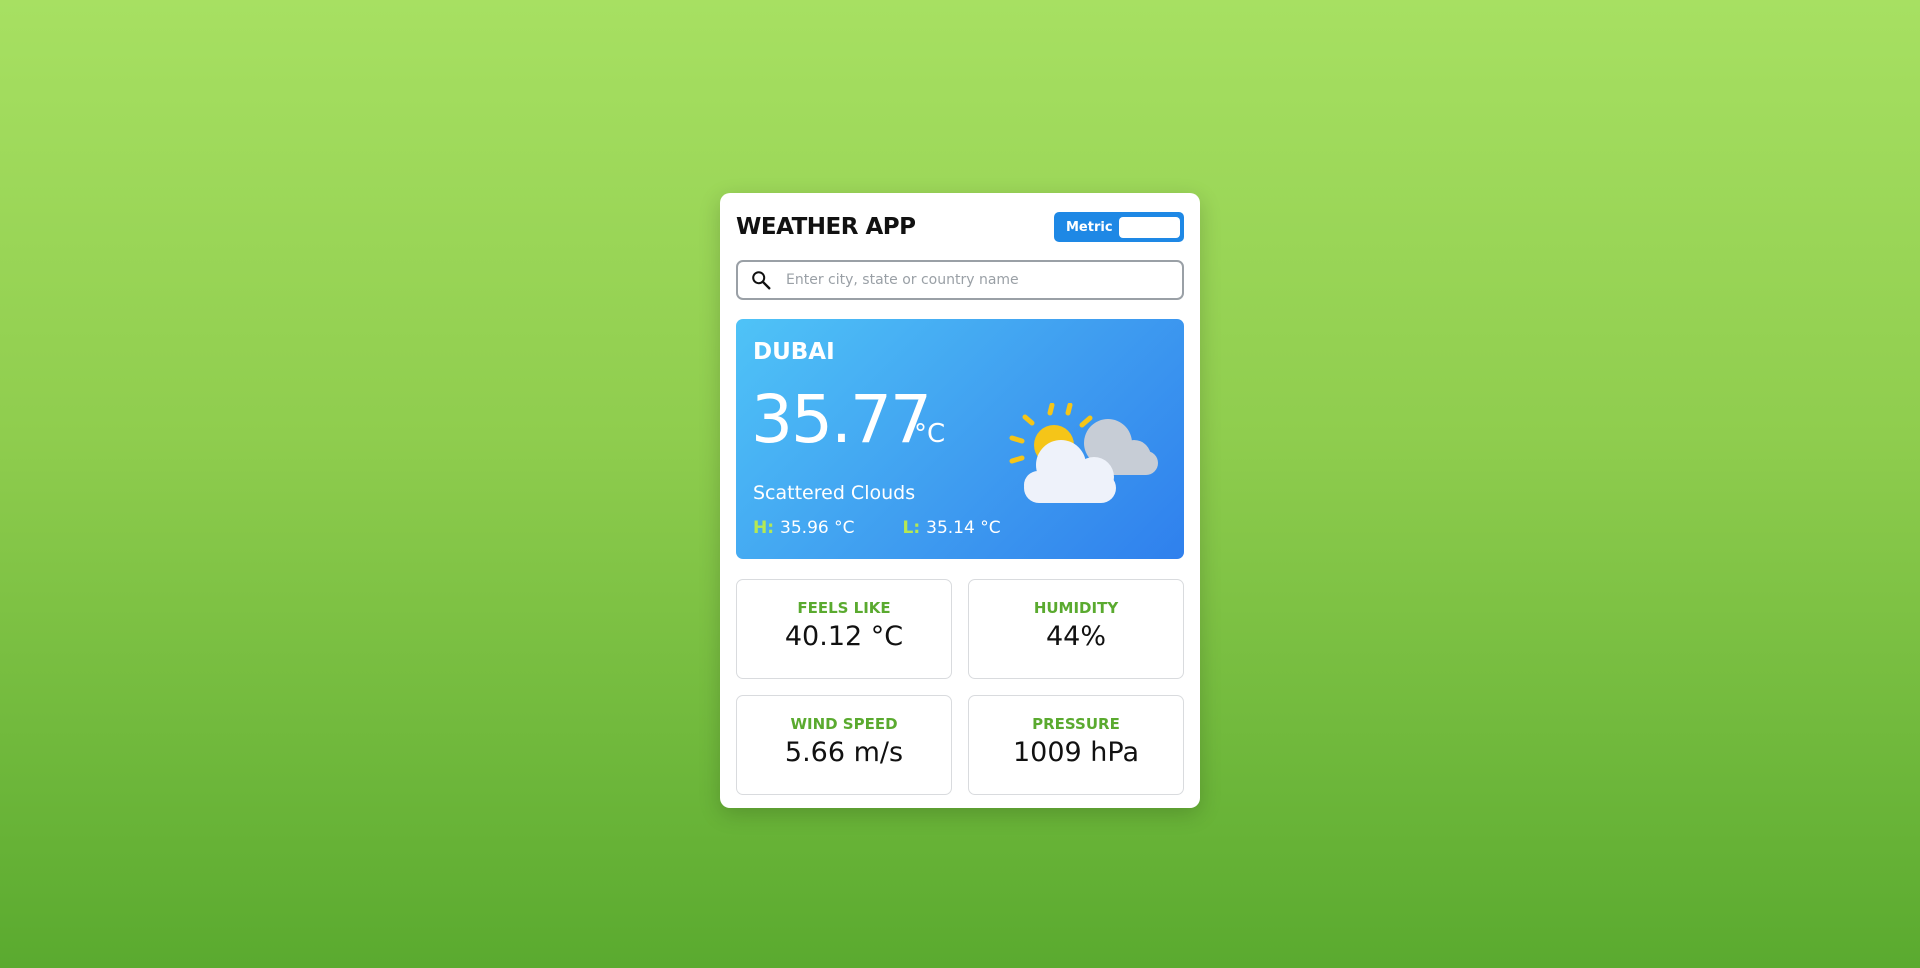 The width and height of the screenshot is (1920, 968). Describe the element at coordinates (844, 724) in the screenshot. I see `stat-label: WIND SPEED` at that location.